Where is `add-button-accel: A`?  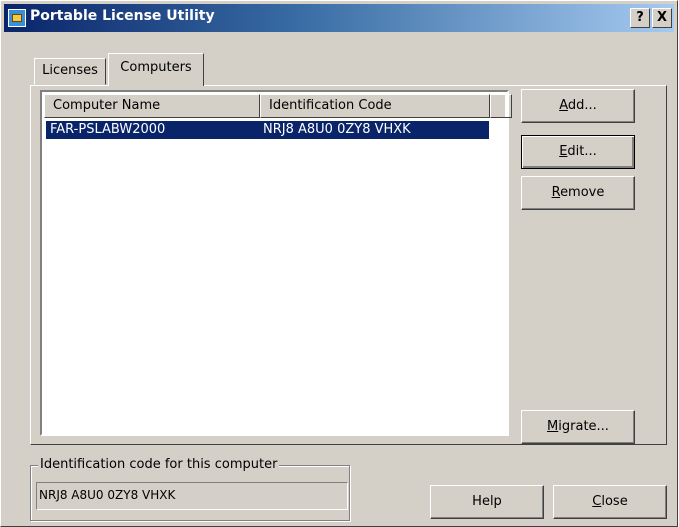 add-button-accel: A is located at coordinates (563, 105).